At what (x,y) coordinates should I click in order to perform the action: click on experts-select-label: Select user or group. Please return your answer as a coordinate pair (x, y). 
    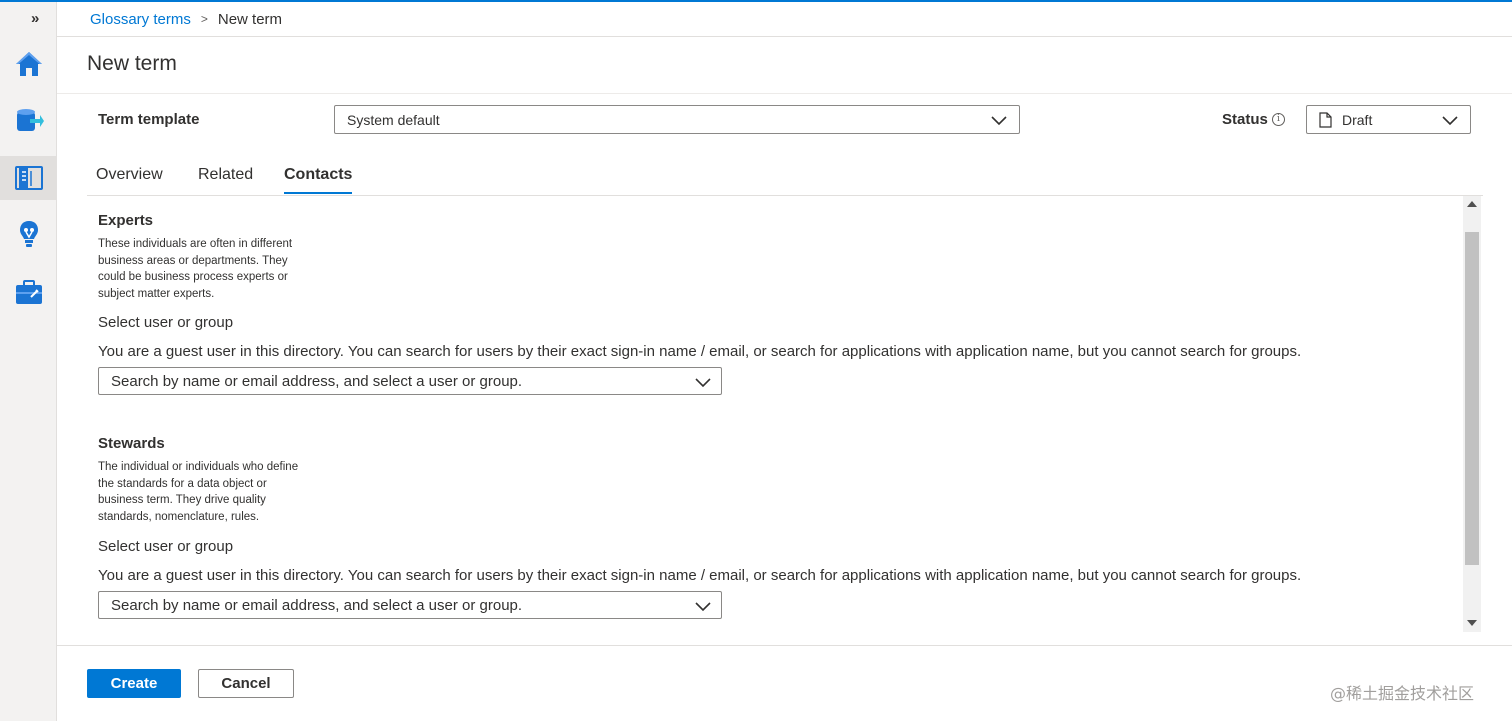
    Looking at the image, I should click on (166, 322).